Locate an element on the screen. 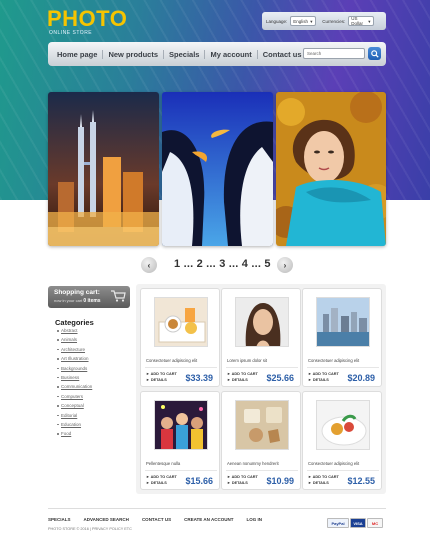  category-item: Conceptual is located at coordinates (74, 407).